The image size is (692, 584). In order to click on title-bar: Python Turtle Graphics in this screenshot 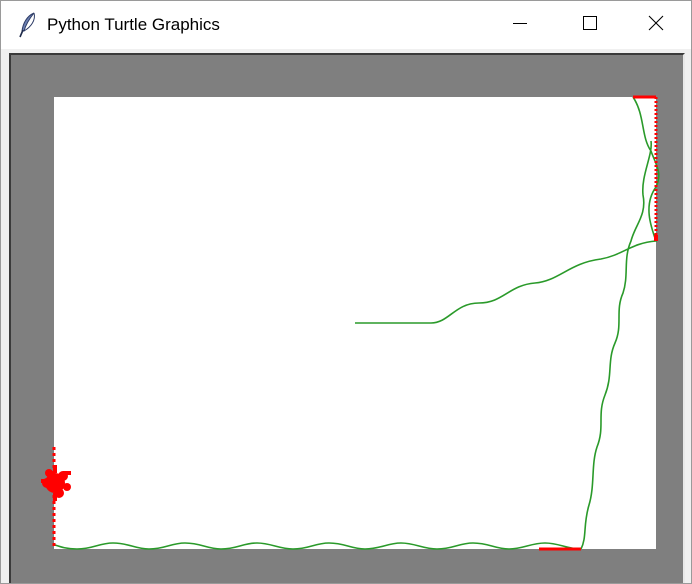, I will do `click(346, 25)`.